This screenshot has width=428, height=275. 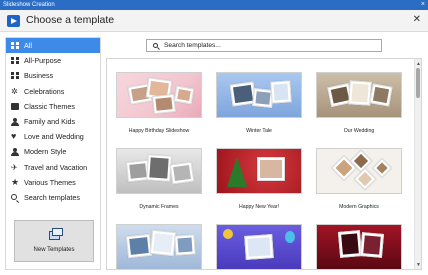 I want to click on sidebar-item-all: All, so click(x=53, y=46).